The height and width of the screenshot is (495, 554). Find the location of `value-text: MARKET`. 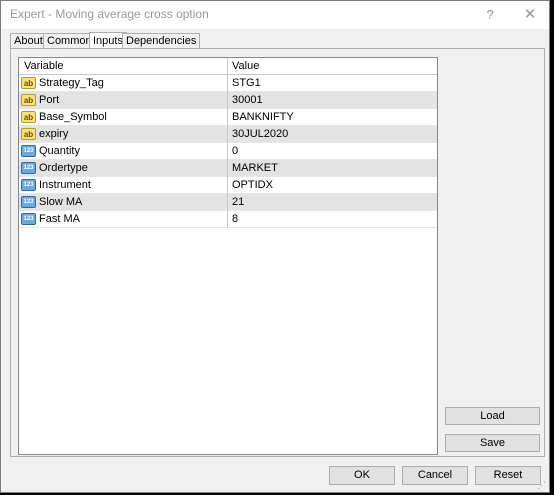

value-text: MARKET is located at coordinates (255, 168).